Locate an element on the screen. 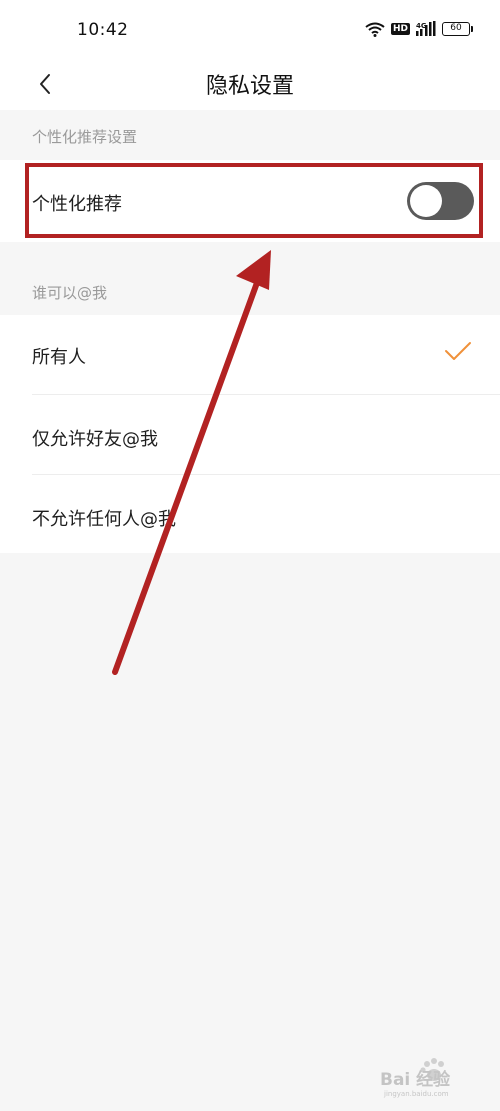  page-title: 隐私设置 is located at coordinates (249, 86).